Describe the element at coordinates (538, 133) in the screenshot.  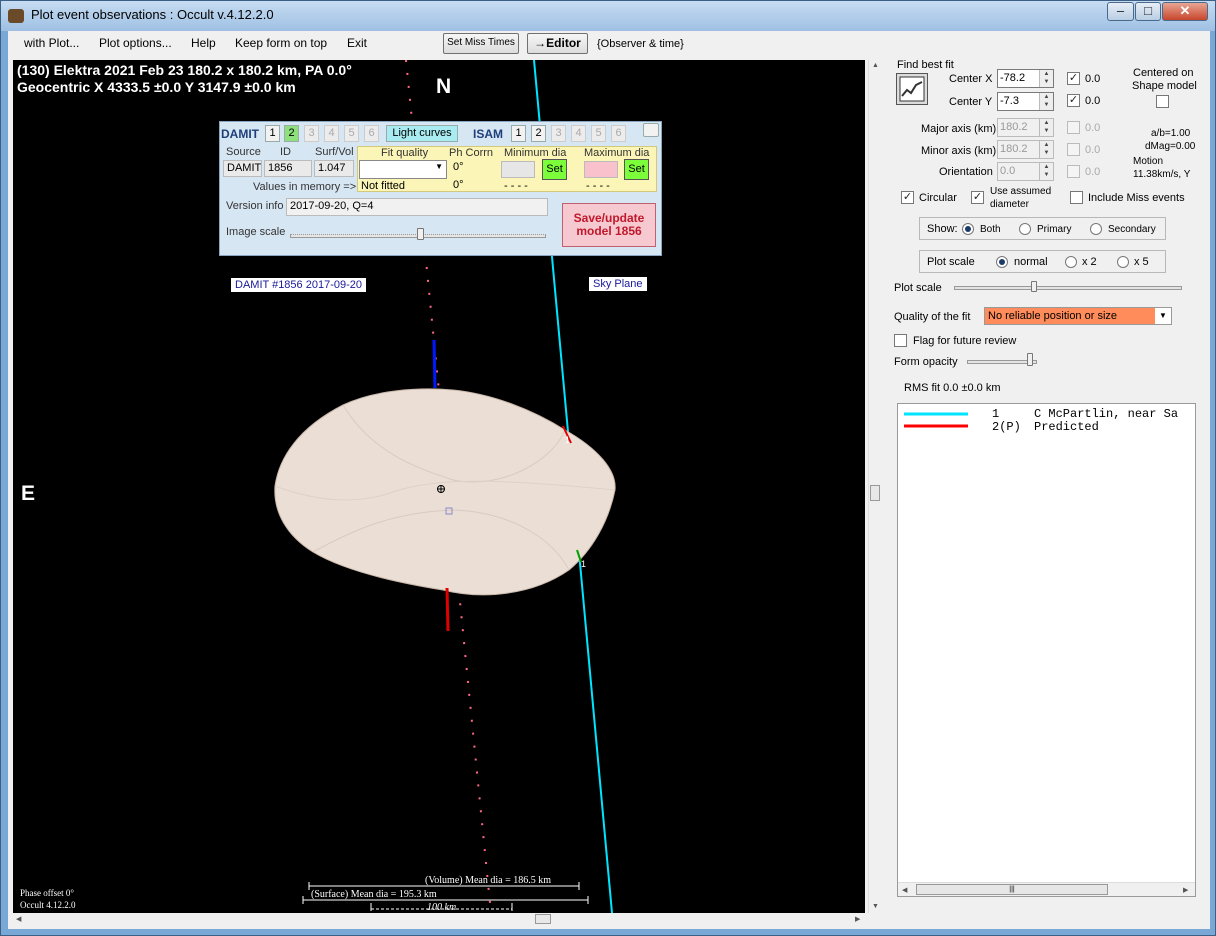
I see `isam-model-2-button: 2` at that location.